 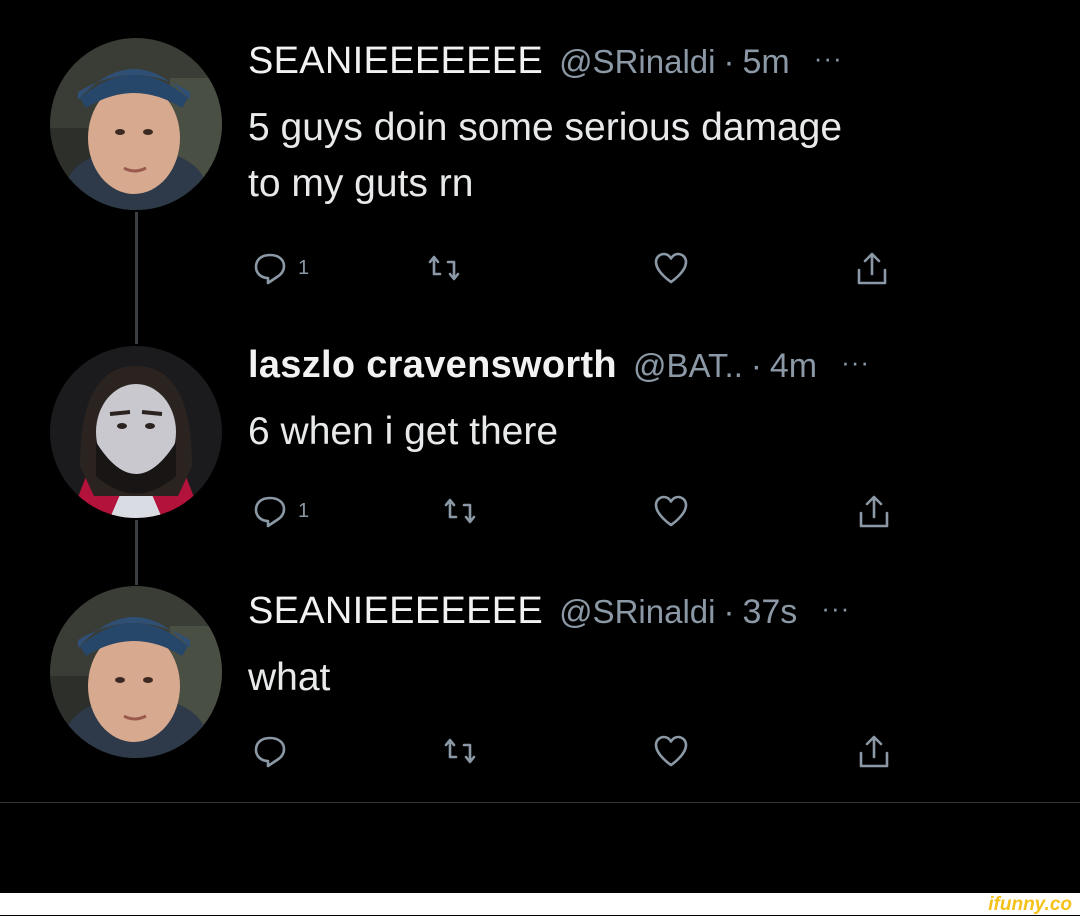 I want to click on divider, so click(x=540, y=802).